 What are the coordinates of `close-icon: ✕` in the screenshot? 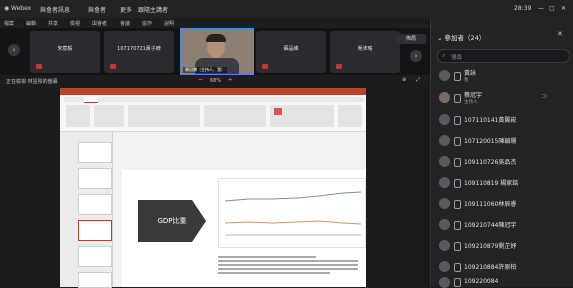 It's located at (563, 8).